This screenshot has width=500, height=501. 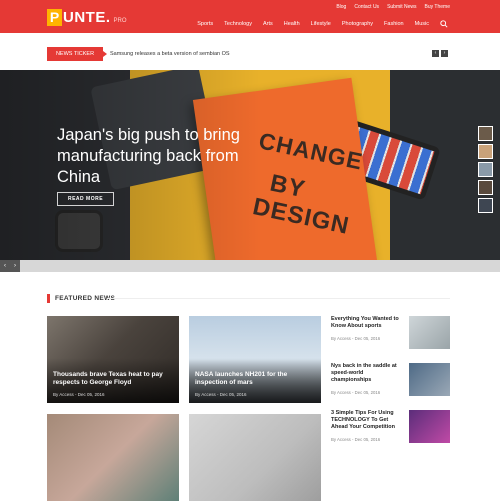 I want to click on ticker-controls: ‹ ›, so click(x=440, y=53).